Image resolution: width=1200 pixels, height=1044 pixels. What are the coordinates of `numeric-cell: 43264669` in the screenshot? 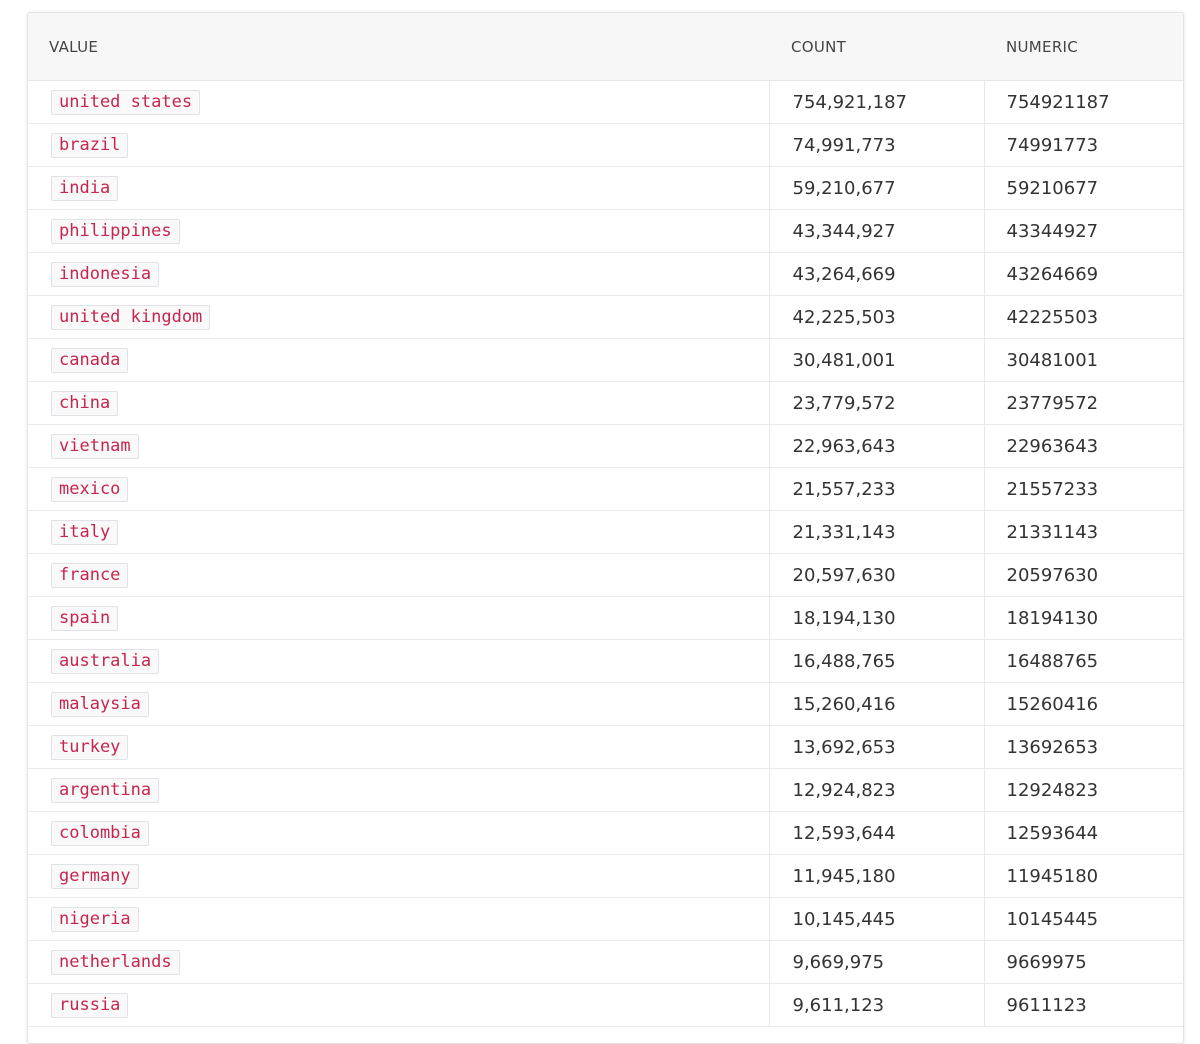 It's located at (1083, 274).